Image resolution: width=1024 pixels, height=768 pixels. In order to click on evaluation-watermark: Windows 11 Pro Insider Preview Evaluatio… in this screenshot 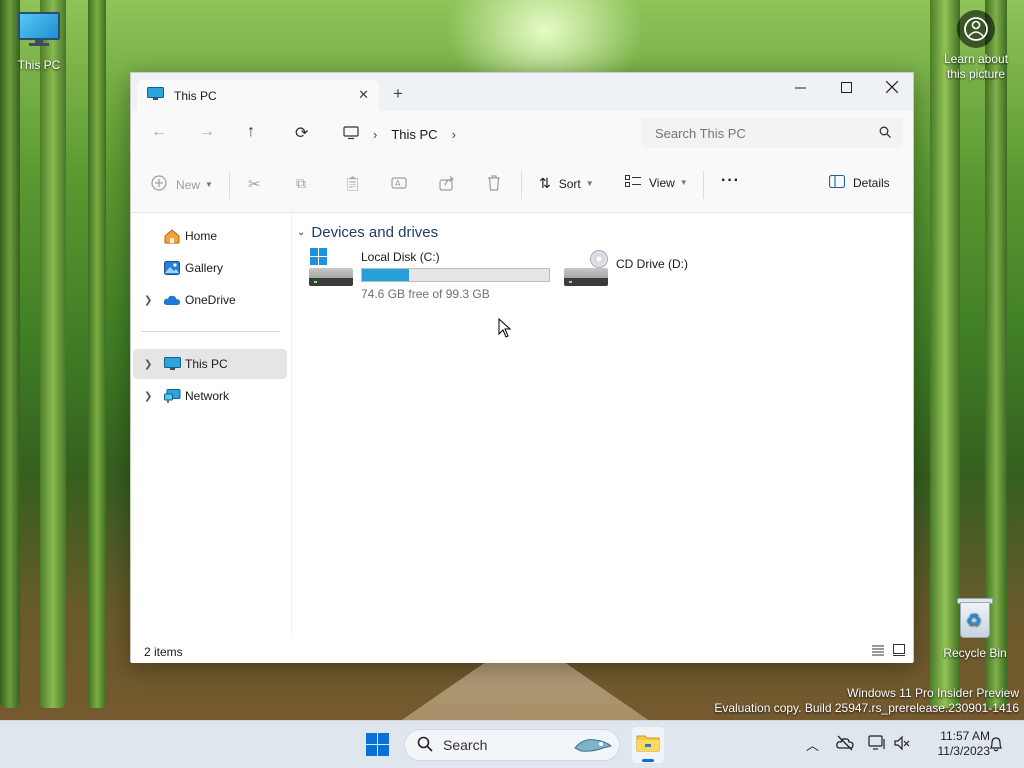, I will do `click(866, 701)`.